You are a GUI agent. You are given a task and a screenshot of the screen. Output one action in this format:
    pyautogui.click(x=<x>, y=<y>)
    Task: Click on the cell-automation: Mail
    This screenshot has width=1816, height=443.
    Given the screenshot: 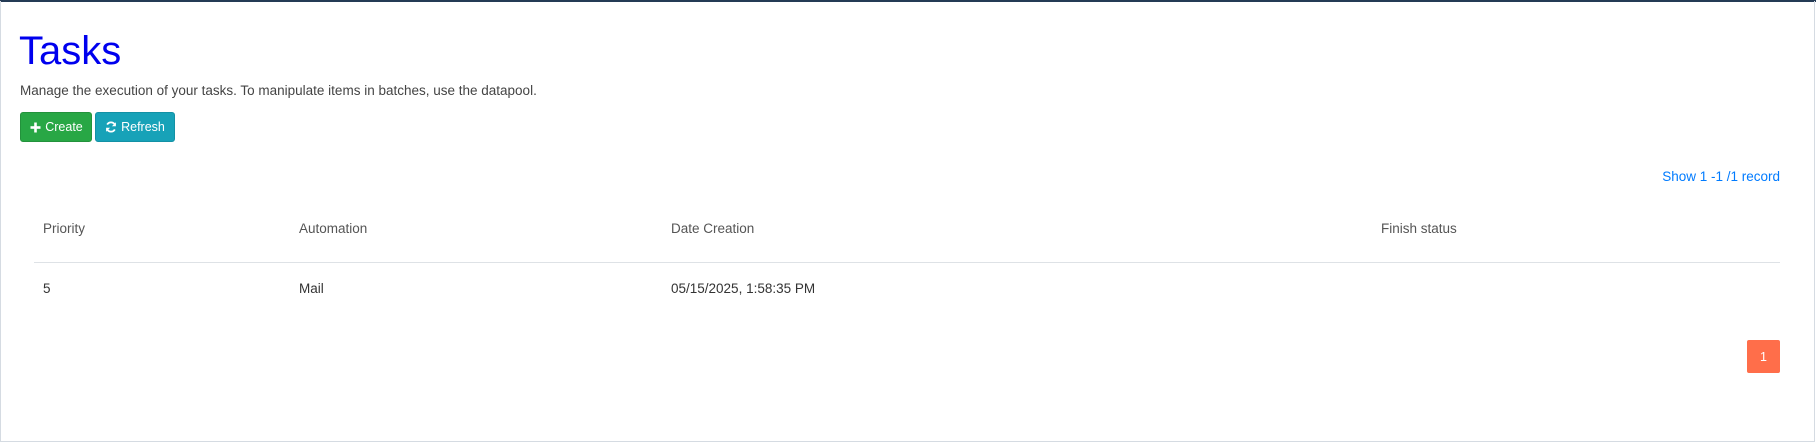 What is the action you would take?
    pyautogui.click(x=311, y=288)
    